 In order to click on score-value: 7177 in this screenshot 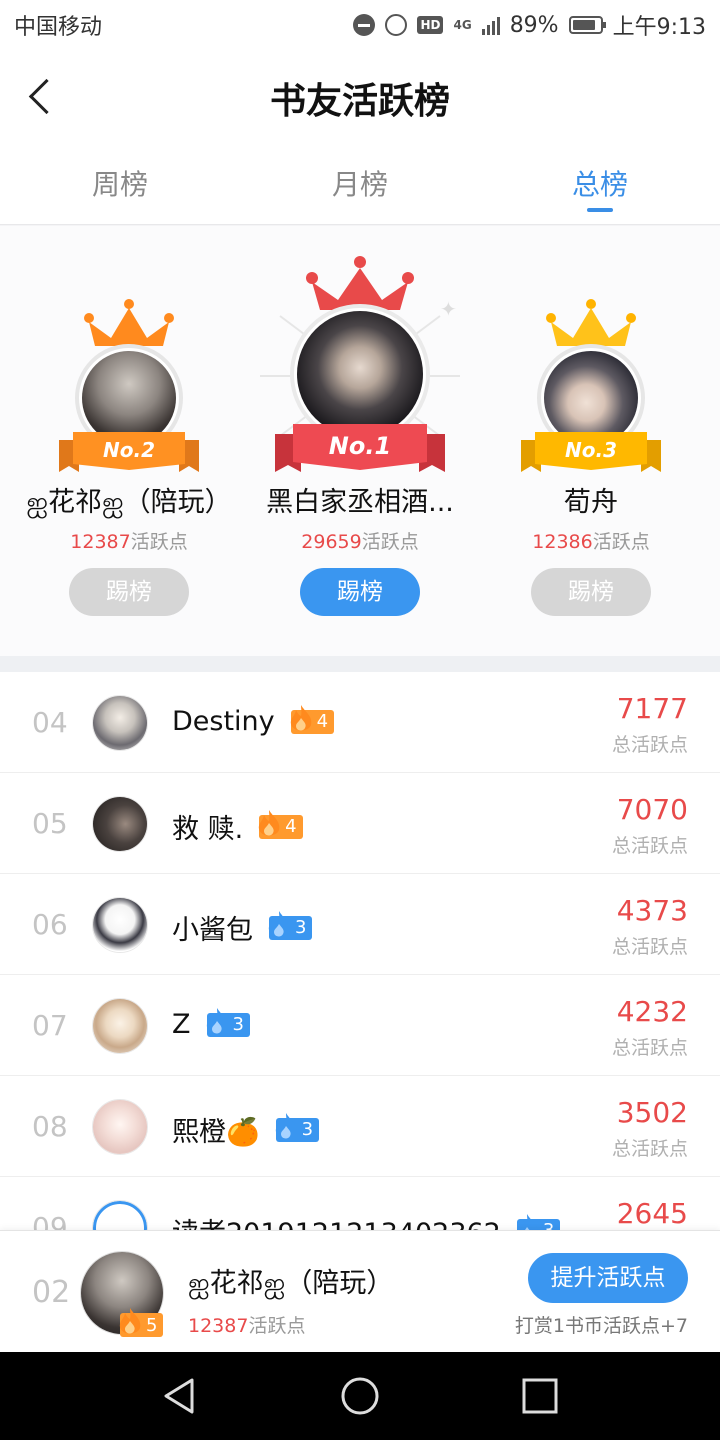, I will do `click(652, 708)`.